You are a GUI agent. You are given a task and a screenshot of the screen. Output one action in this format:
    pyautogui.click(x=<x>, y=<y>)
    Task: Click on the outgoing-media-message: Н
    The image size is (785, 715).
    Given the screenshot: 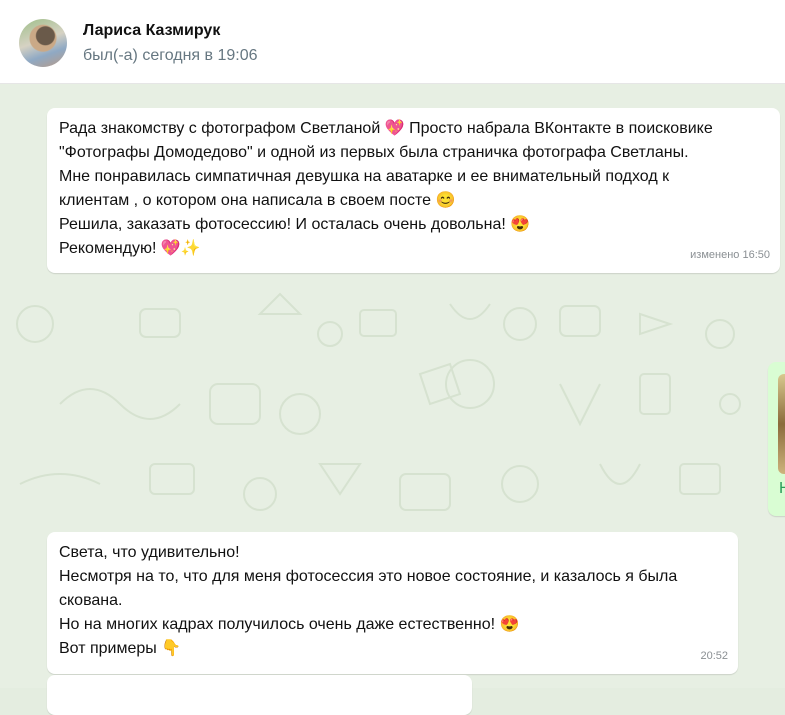 What is the action you would take?
    pyautogui.click(x=776, y=439)
    